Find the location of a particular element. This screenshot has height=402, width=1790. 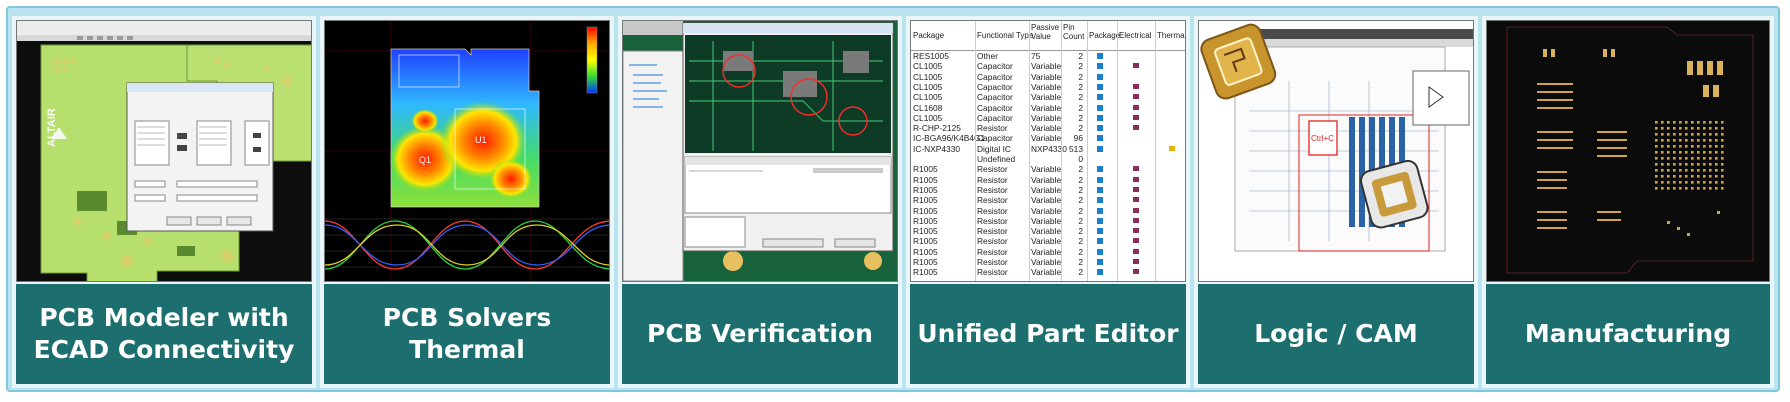

thermal-model-icon is located at coordinates (1172, 148).